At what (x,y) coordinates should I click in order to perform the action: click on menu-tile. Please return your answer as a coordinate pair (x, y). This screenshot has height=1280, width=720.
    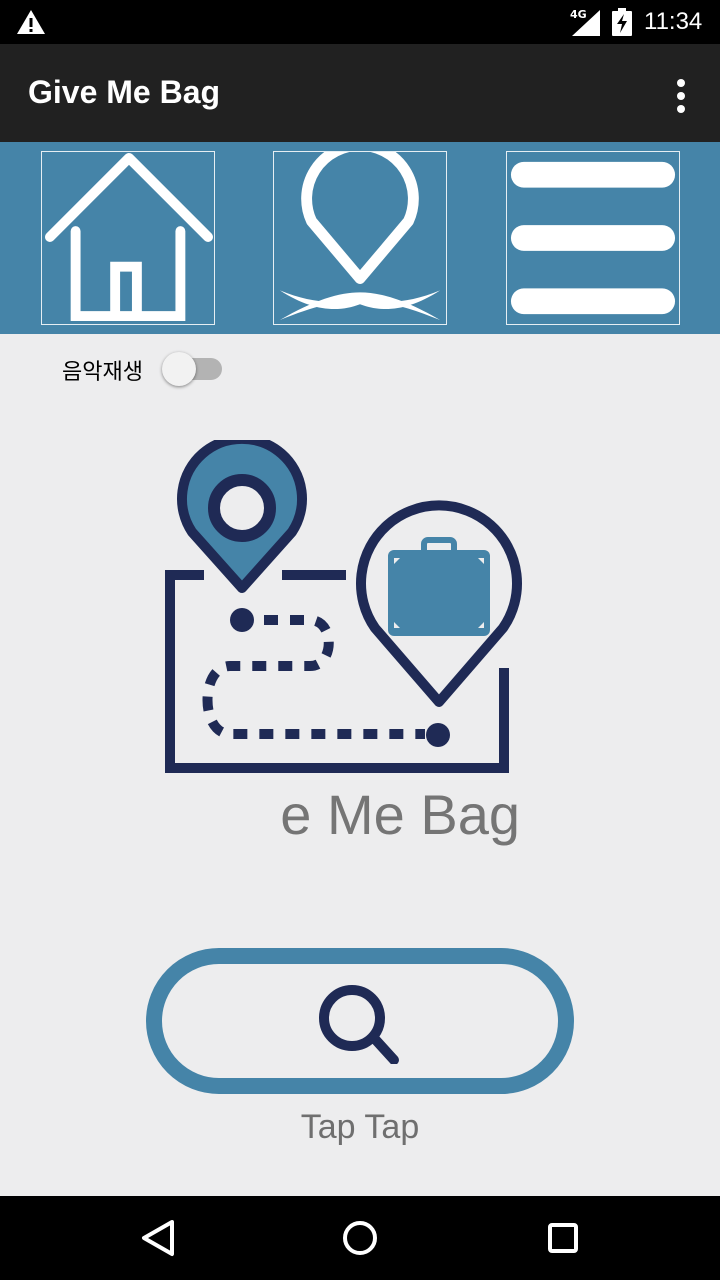
    Looking at the image, I should click on (593, 238).